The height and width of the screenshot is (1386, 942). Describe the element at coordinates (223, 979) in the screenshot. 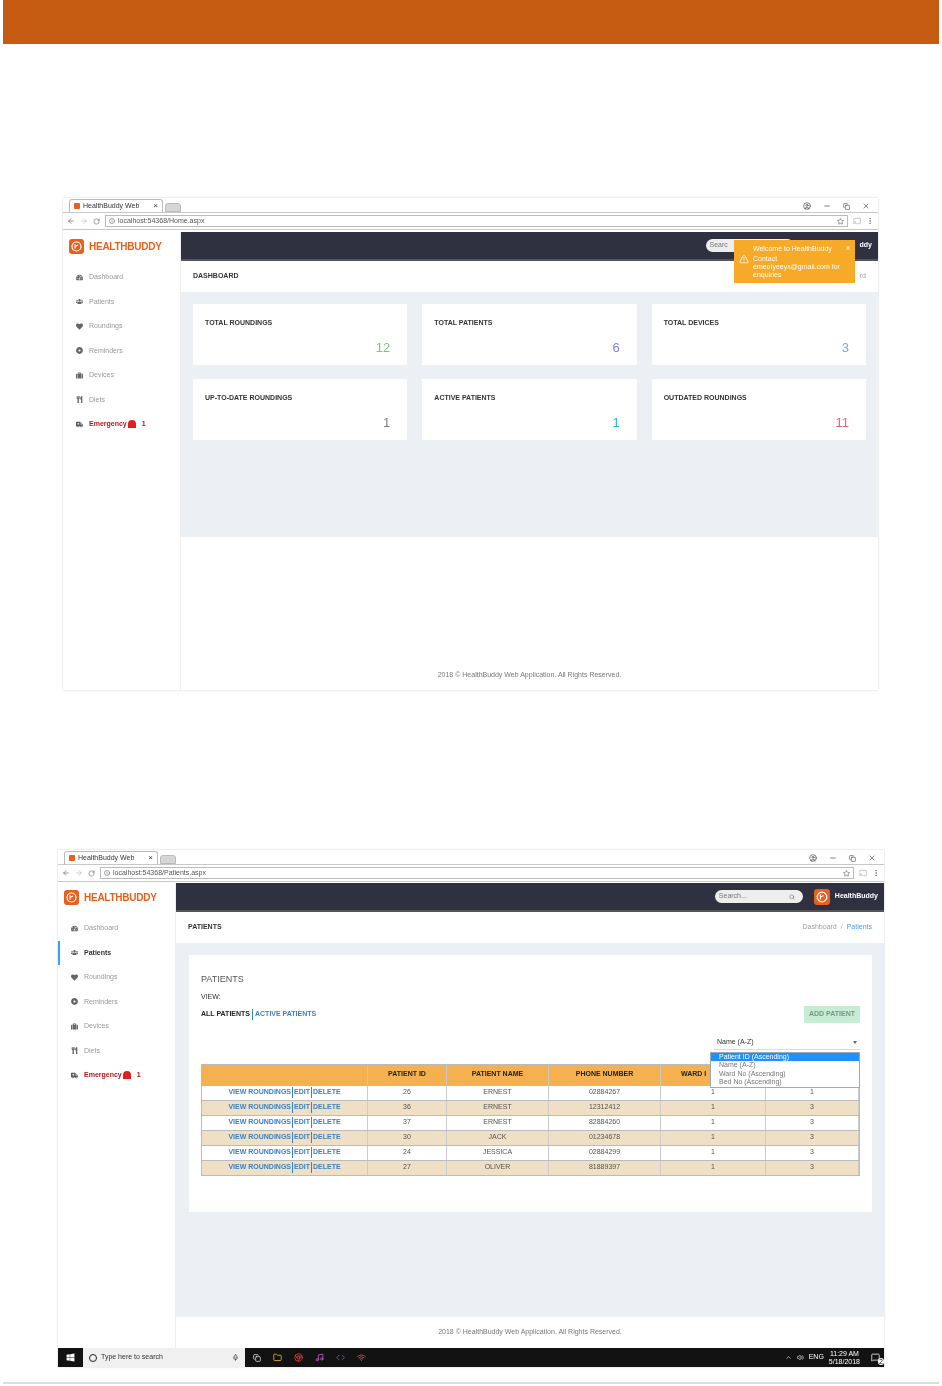

I see `card-title: PATIENTS` at that location.